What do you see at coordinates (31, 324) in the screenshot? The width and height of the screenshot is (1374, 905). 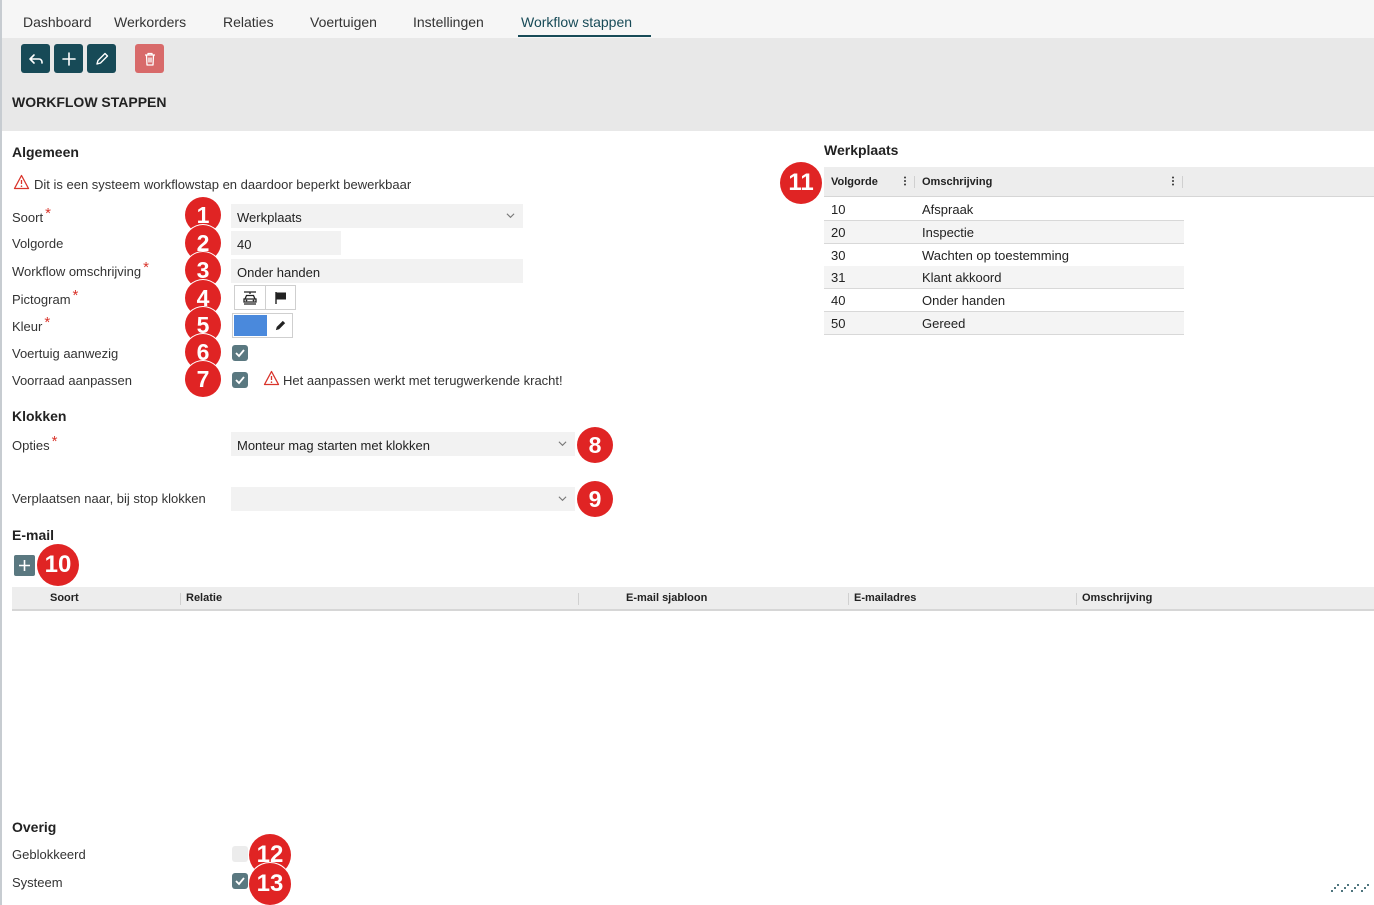 I see `kleur-label: Kleur *` at bounding box center [31, 324].